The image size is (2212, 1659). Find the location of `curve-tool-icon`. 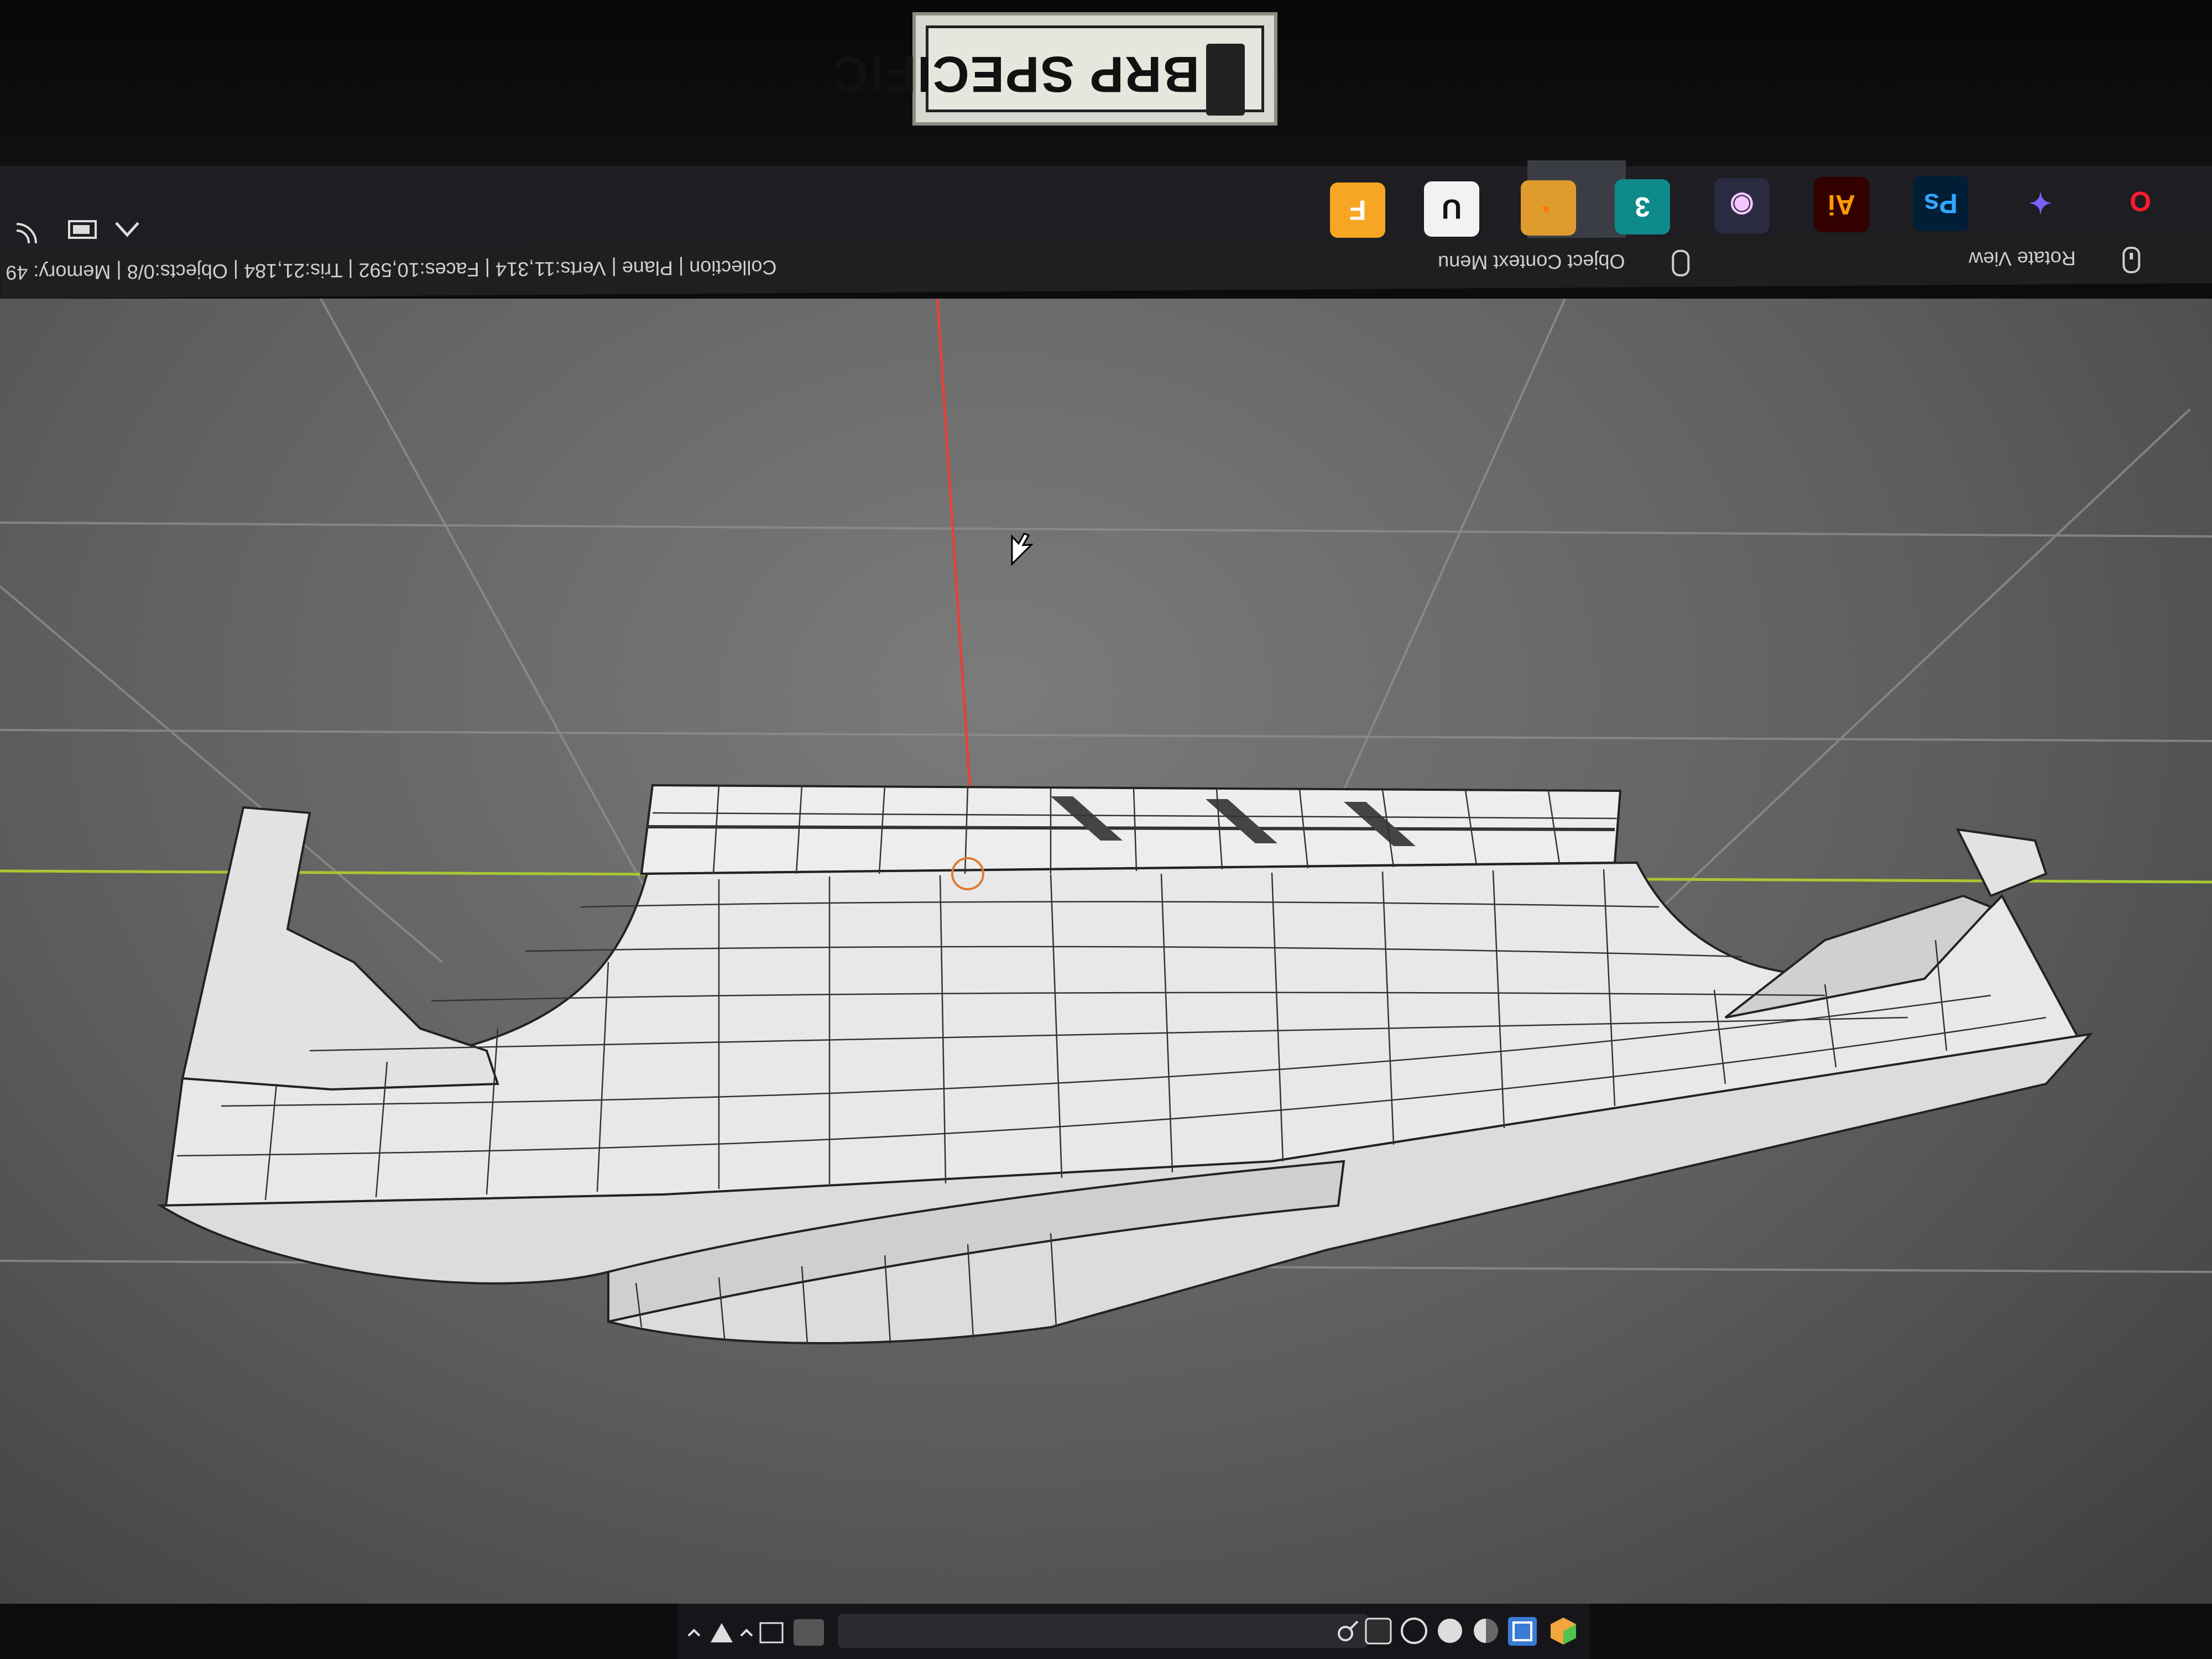

curve-tool-icon is located at coordinates (809, 1633).